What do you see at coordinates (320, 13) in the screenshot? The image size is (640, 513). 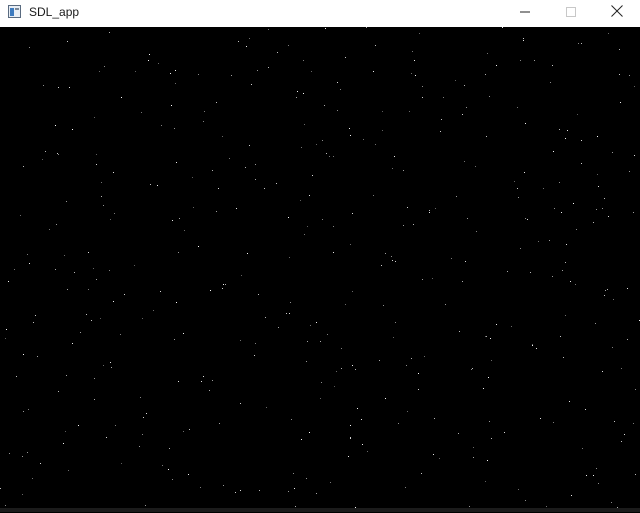 I see `title-bar: SDL_app` at bounding box center [320, 13].